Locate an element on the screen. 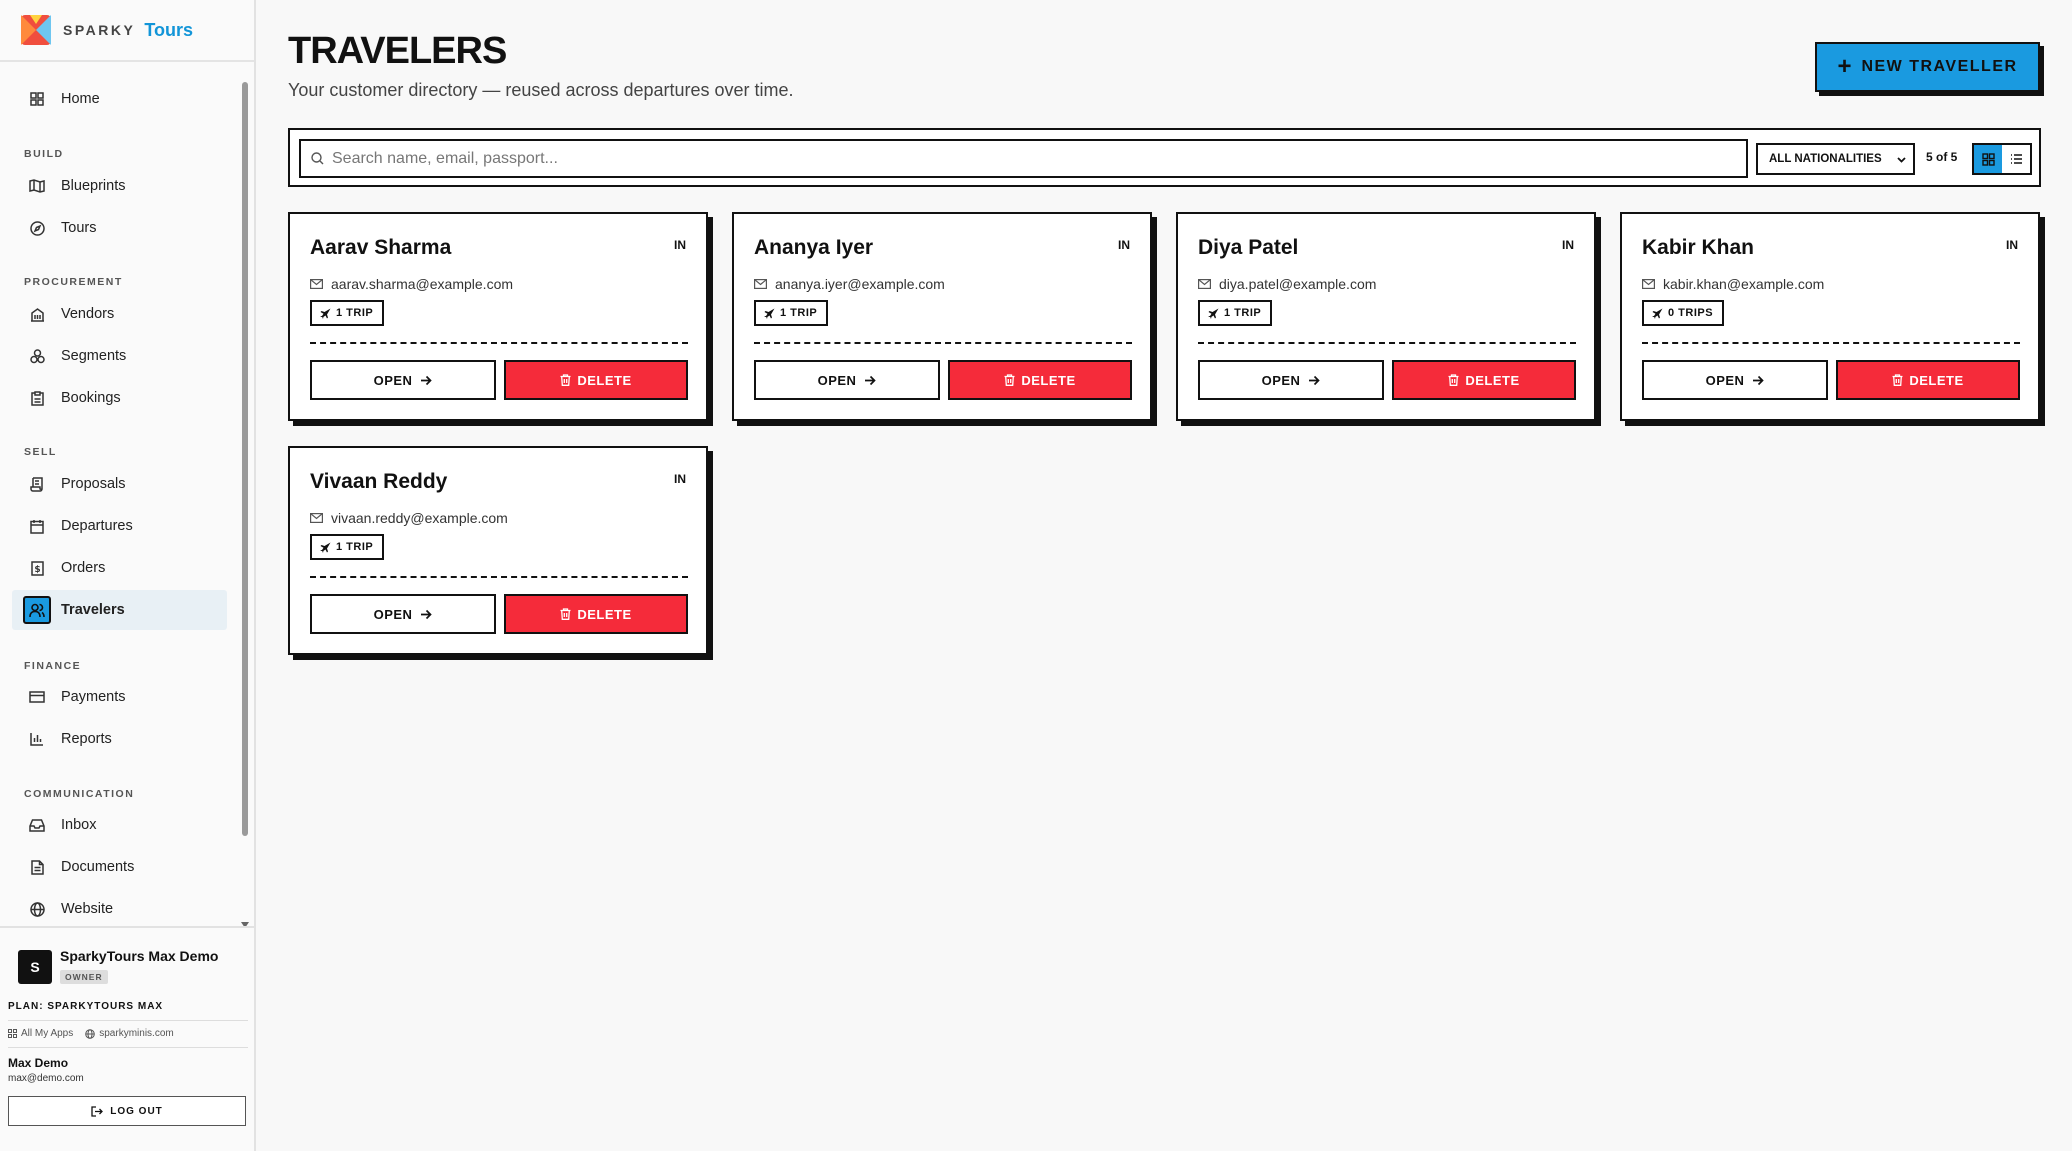 The width and height of the screenshot is (2072, 1151). document-icon is located at coordinates (37, 867).